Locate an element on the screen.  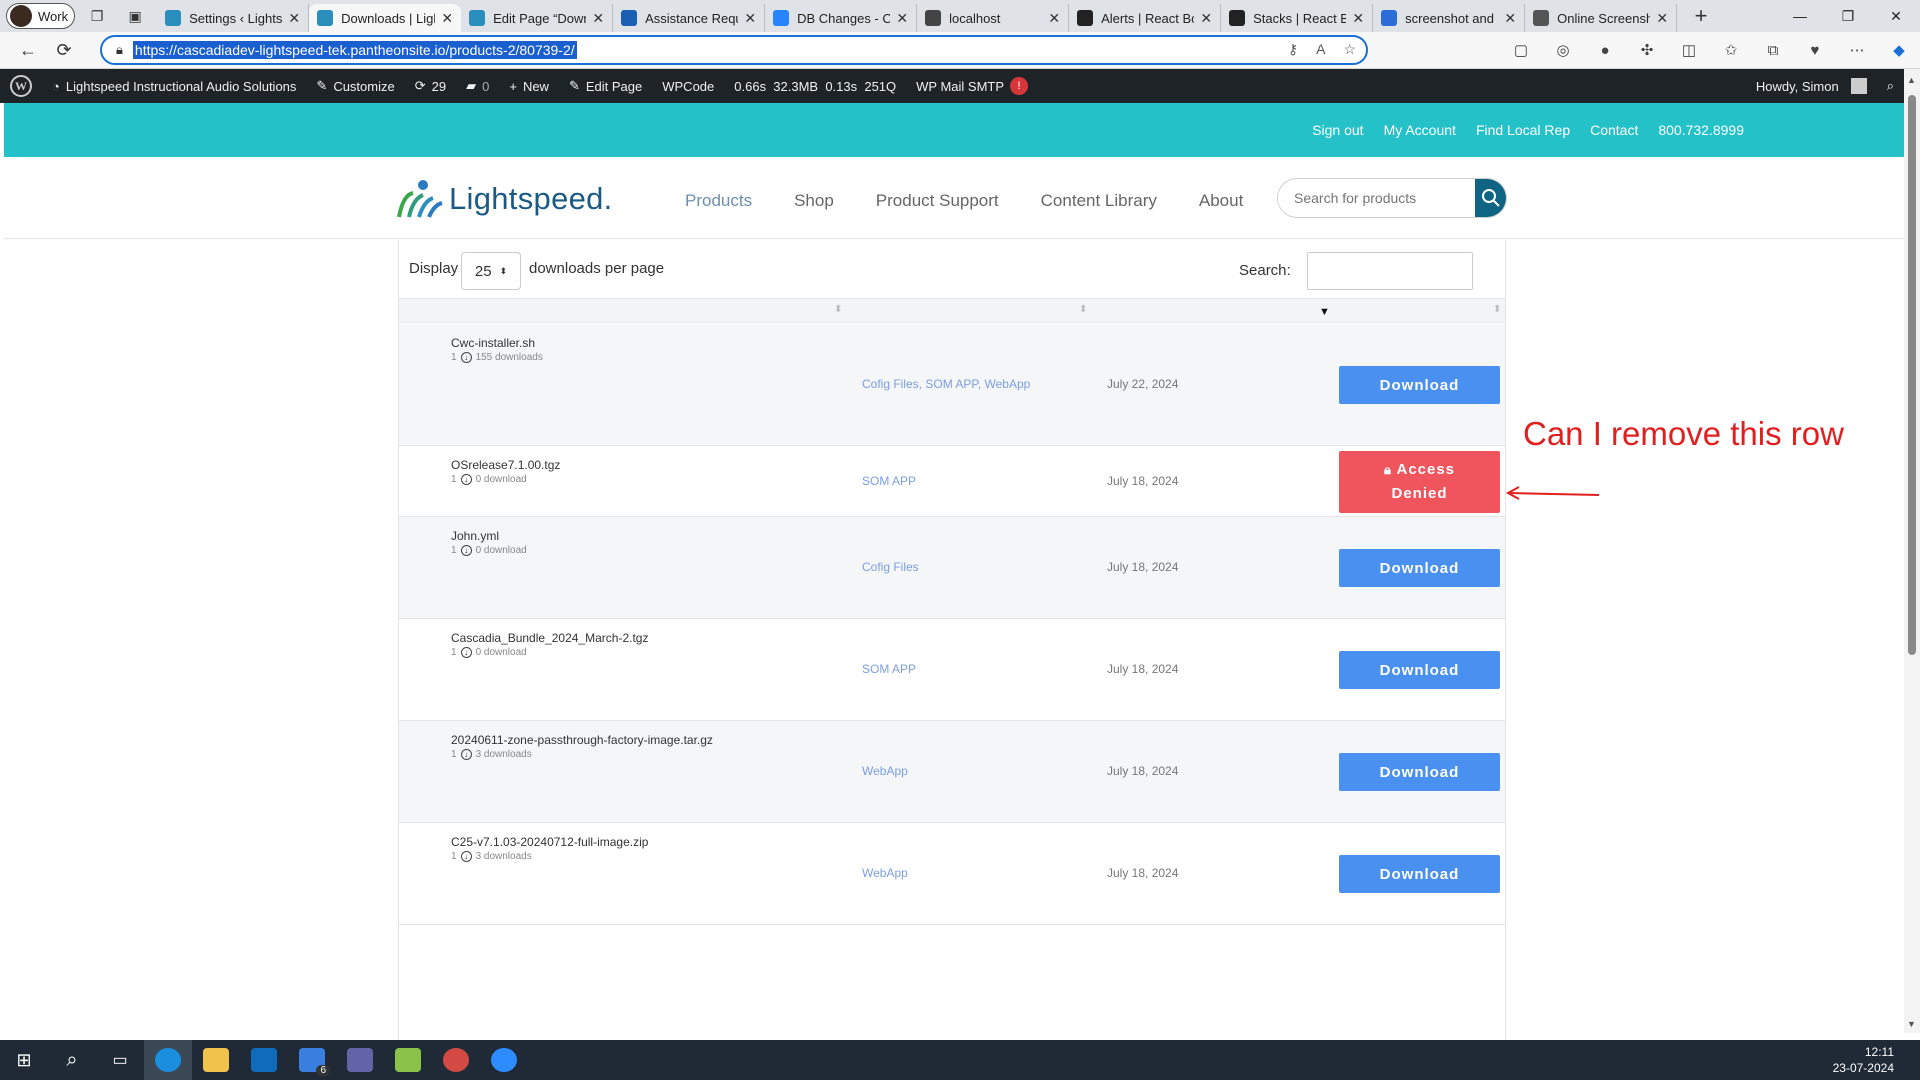
edge-icon is located at coordinates (168, 1060).